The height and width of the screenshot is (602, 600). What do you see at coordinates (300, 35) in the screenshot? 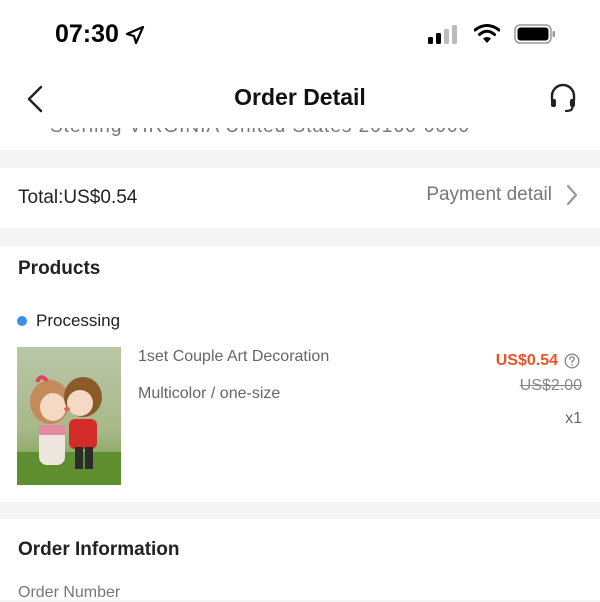
I see `status-bar: 07:30` at bounding box center [300, 35].